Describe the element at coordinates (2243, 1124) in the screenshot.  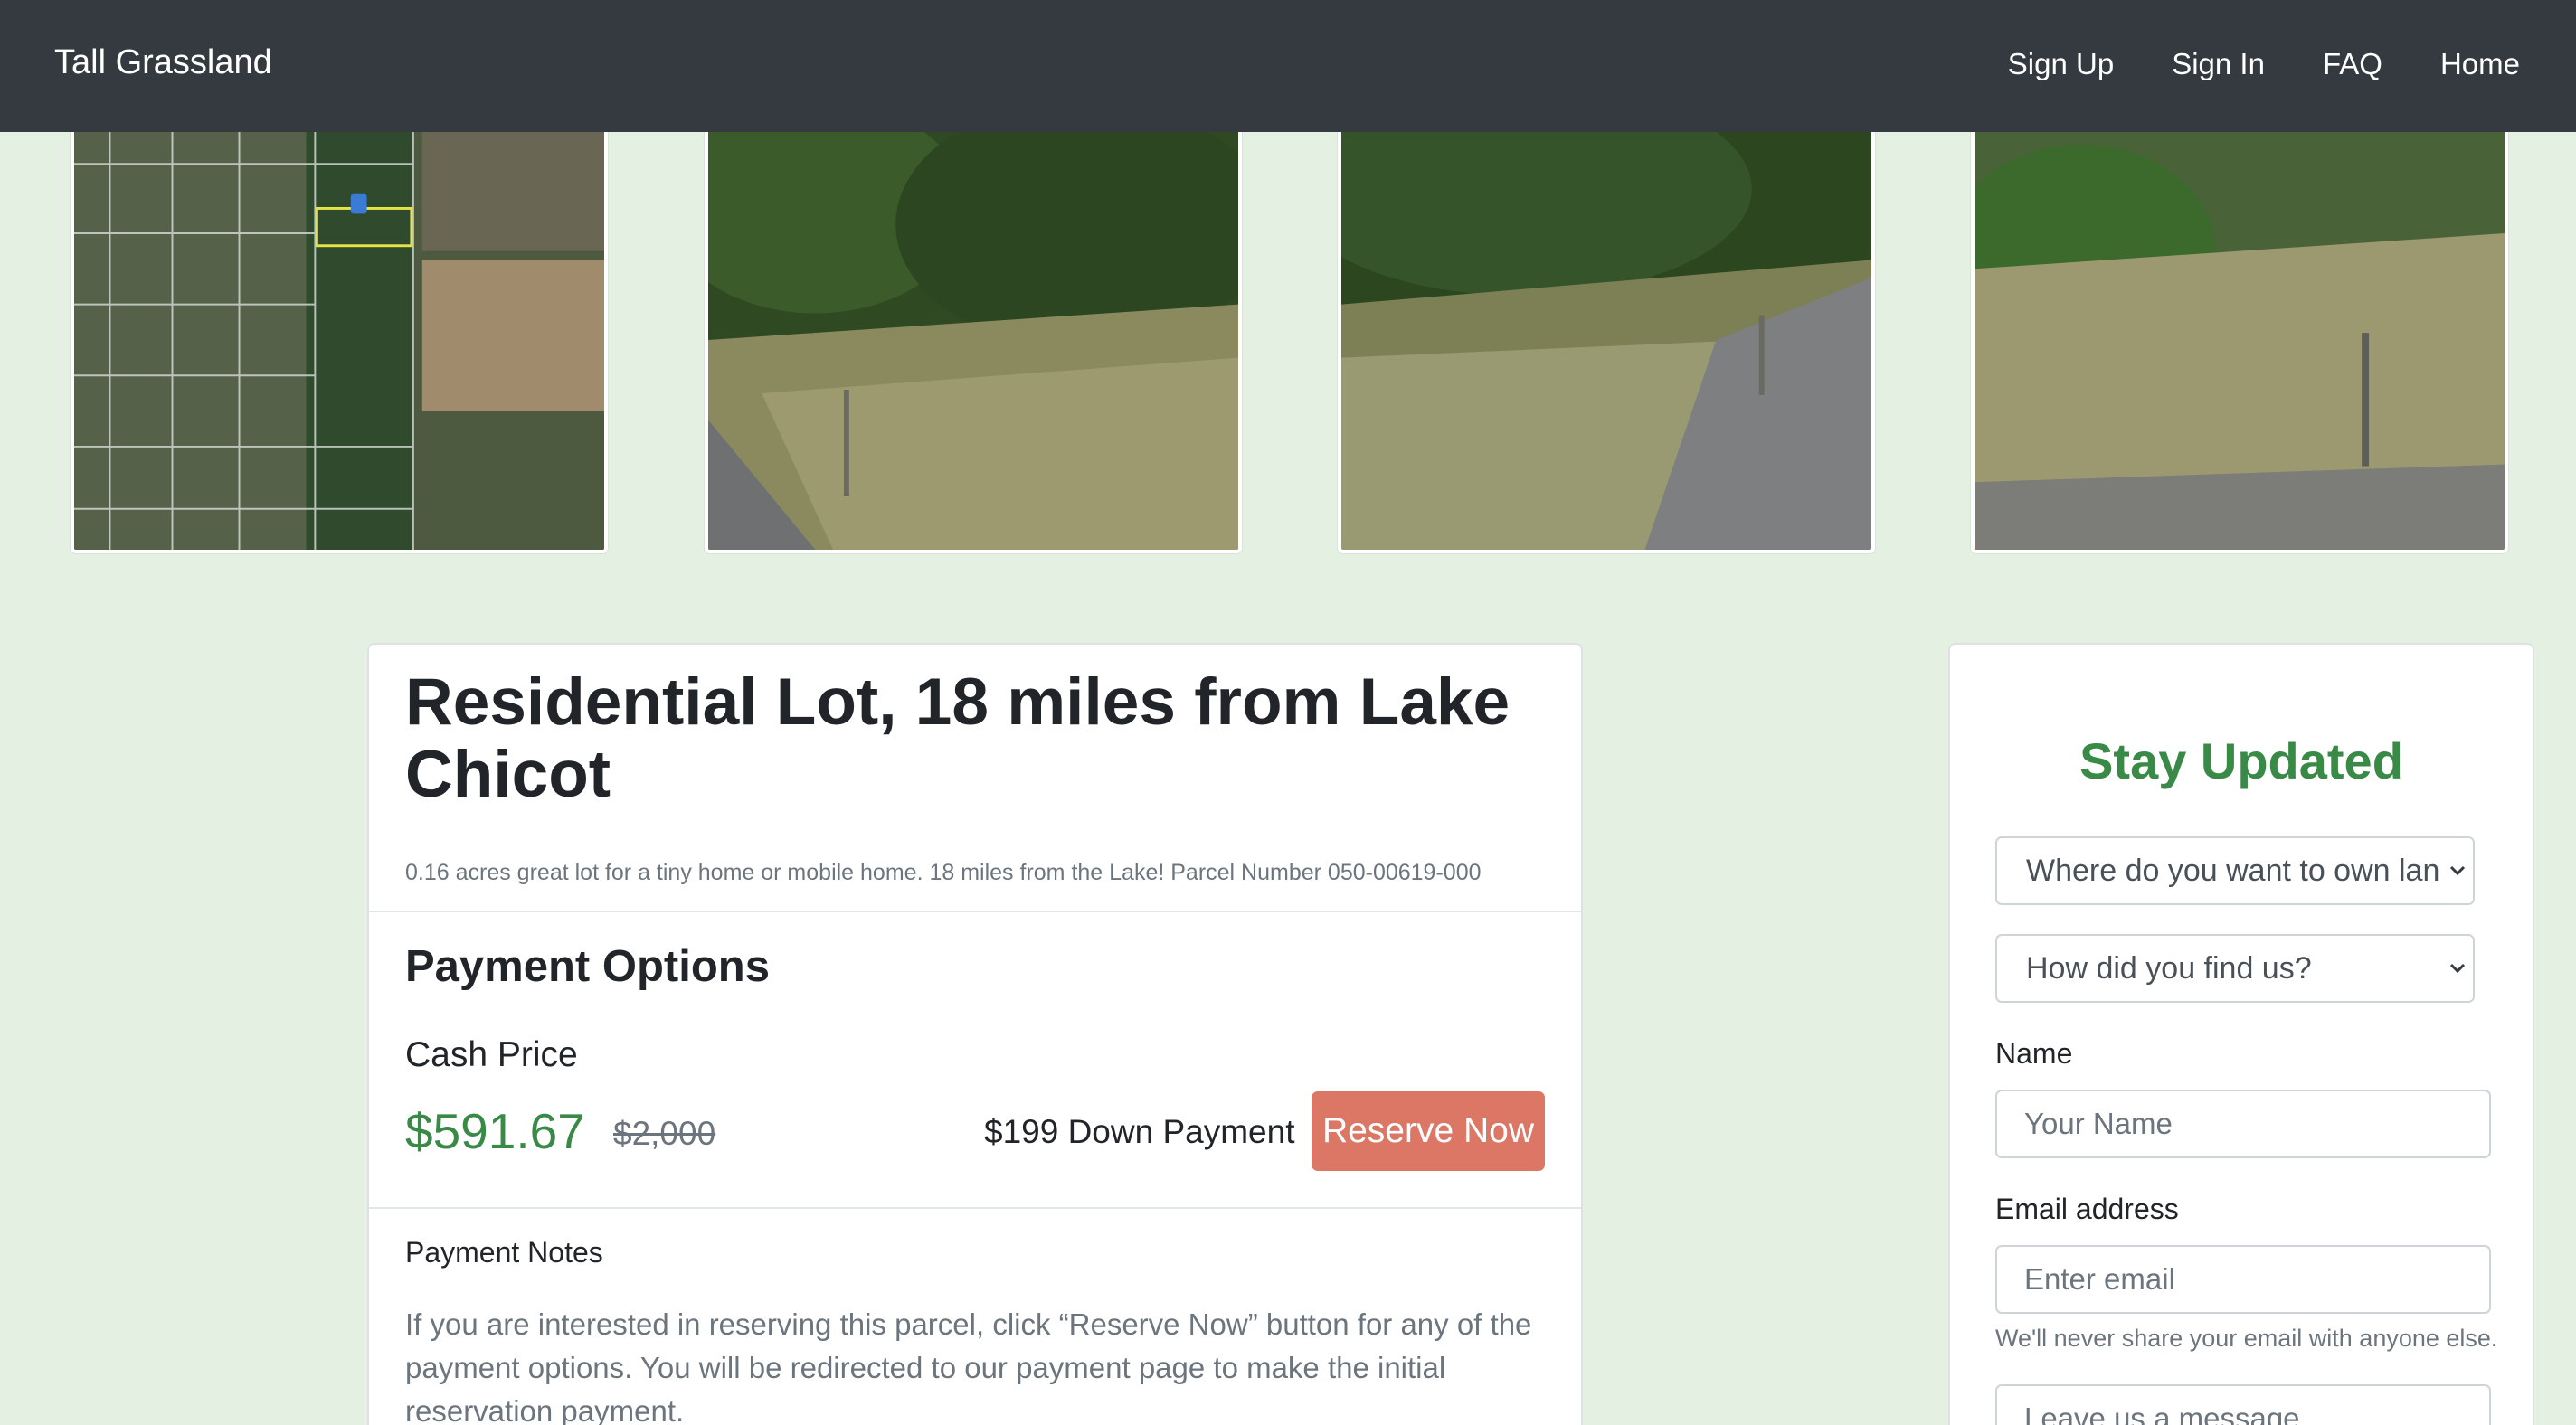
I see `name-field` at that location.